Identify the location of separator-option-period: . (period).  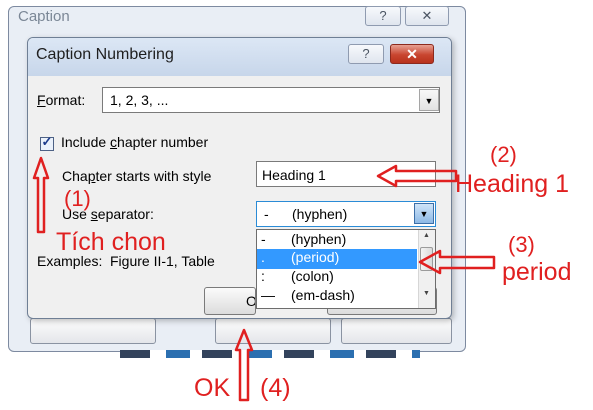
(337, 259).